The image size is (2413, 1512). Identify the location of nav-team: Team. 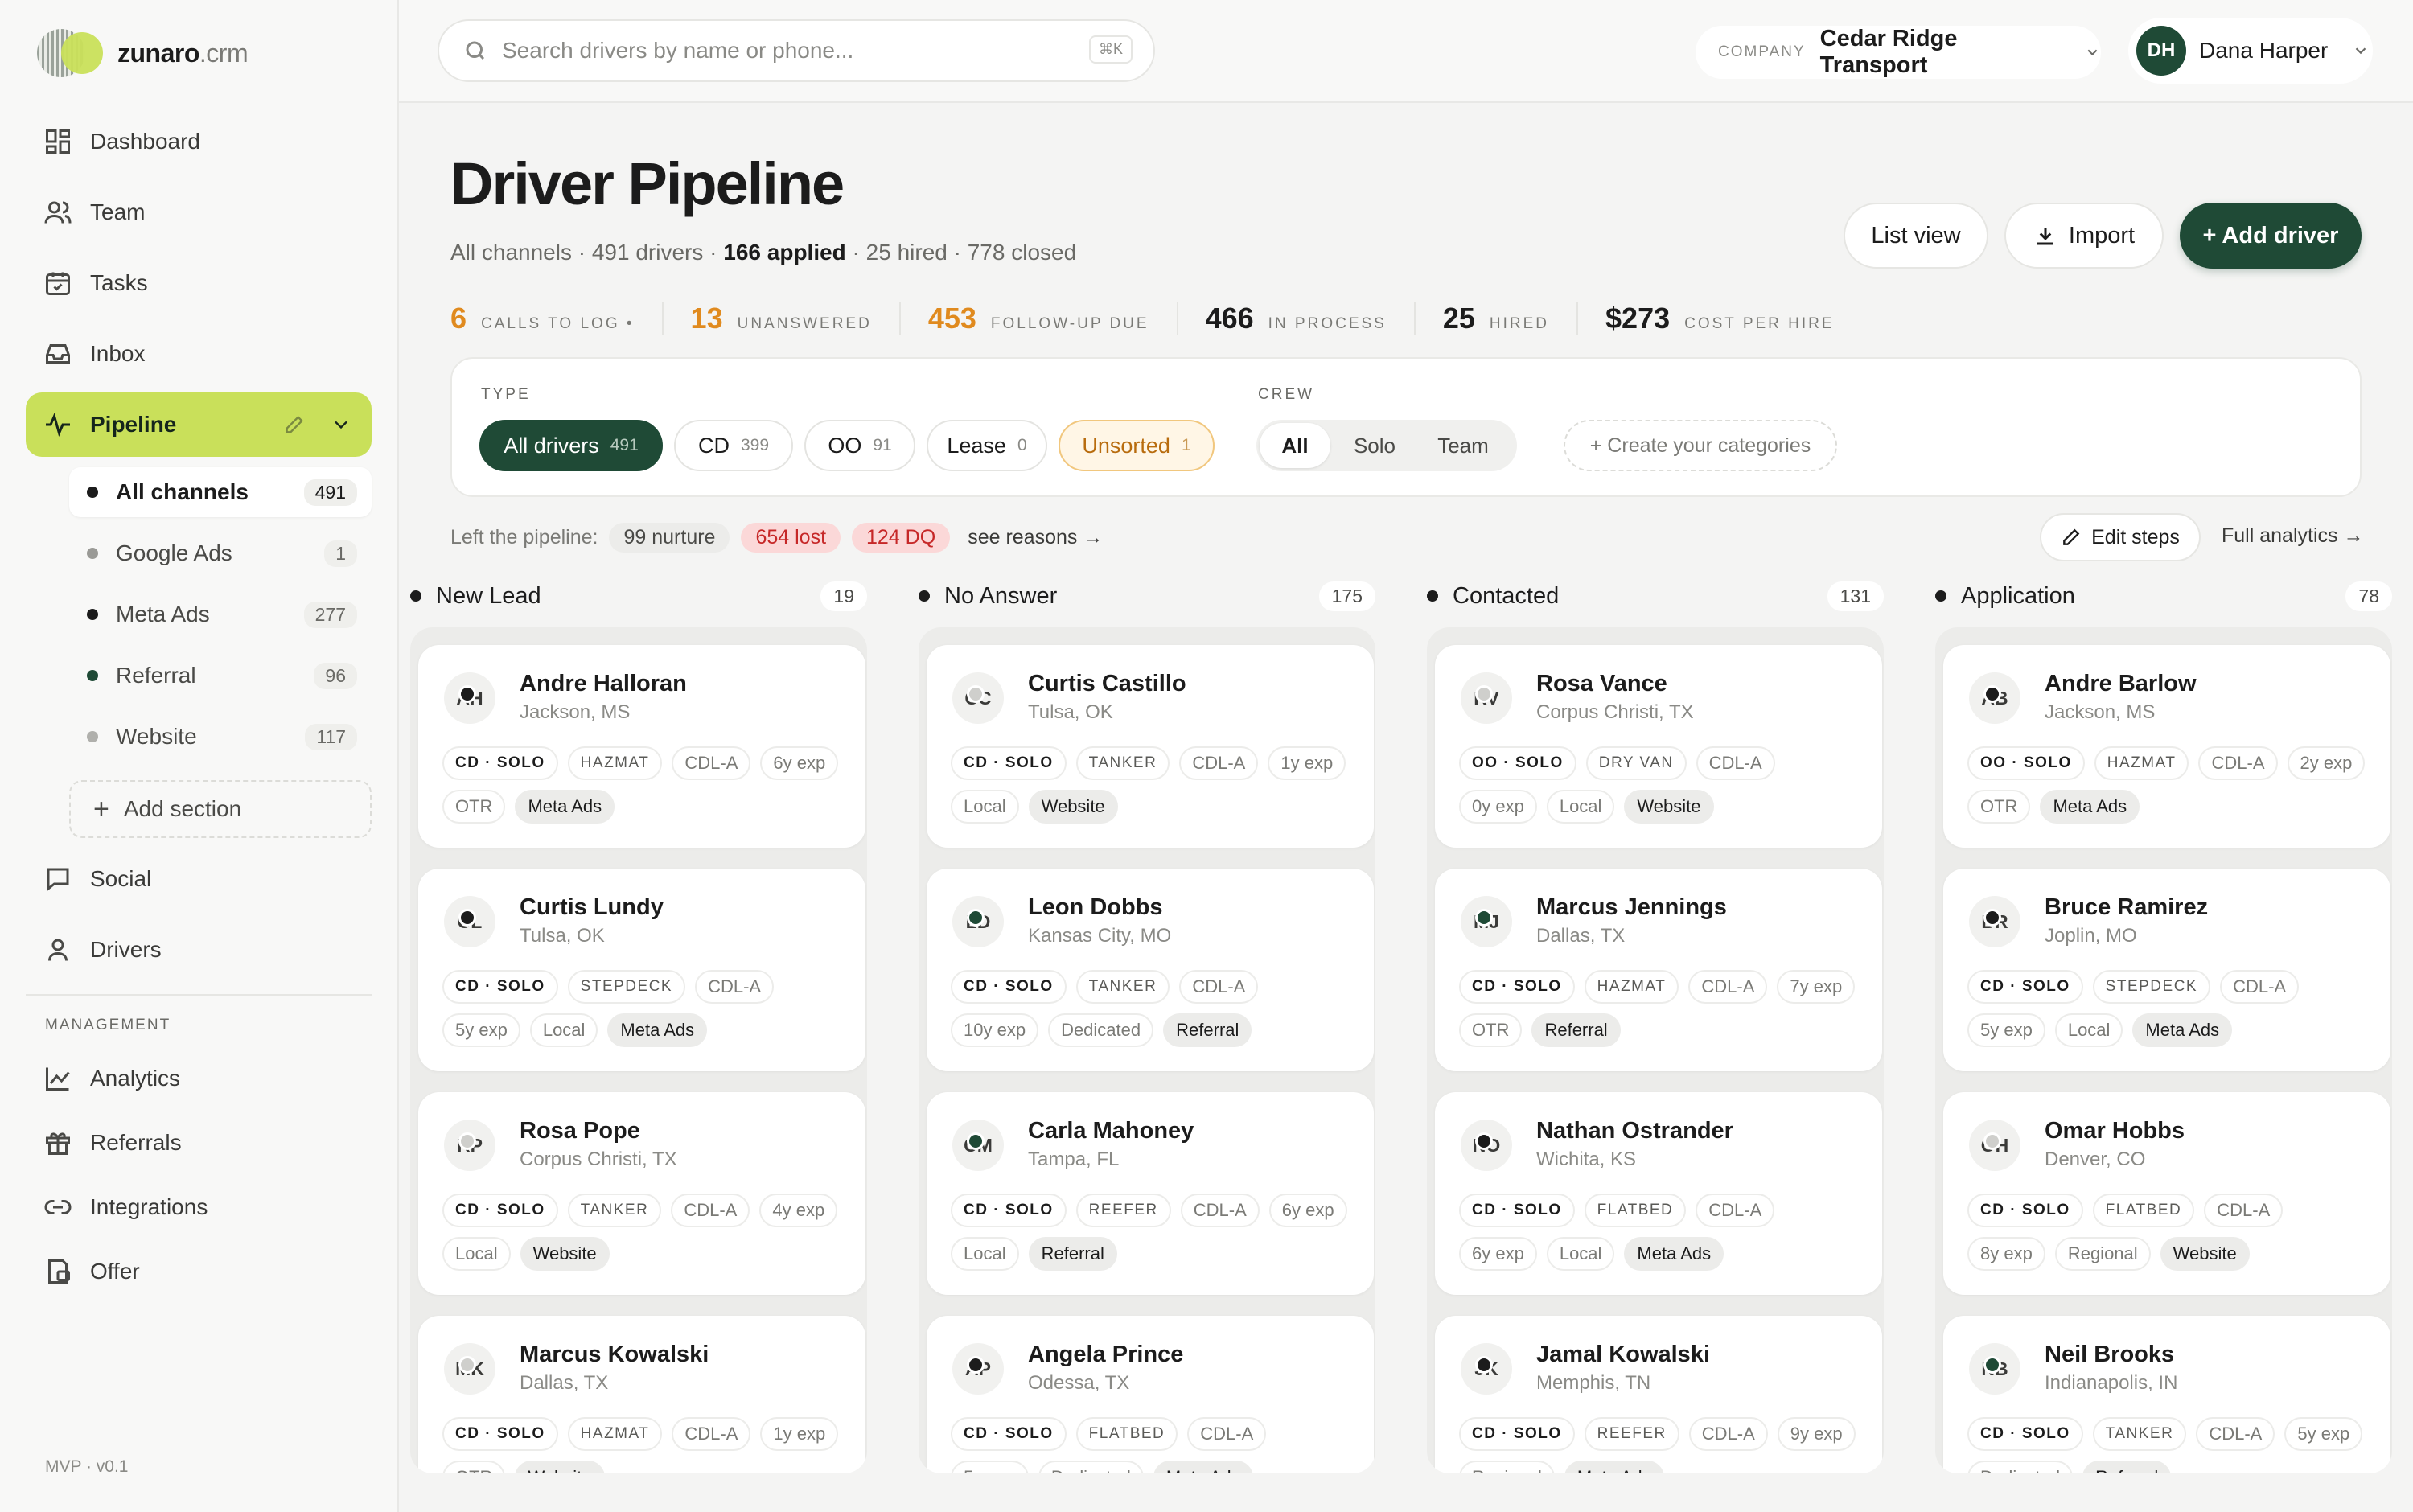
(199, 213).